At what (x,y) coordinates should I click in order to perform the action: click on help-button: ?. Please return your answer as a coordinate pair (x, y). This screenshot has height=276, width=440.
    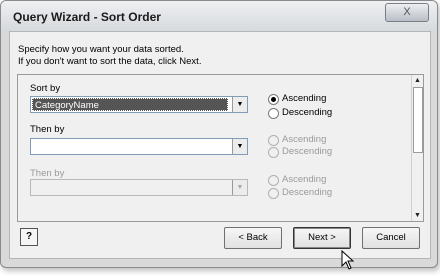
    Looking at the image, I should click on (29, 237).